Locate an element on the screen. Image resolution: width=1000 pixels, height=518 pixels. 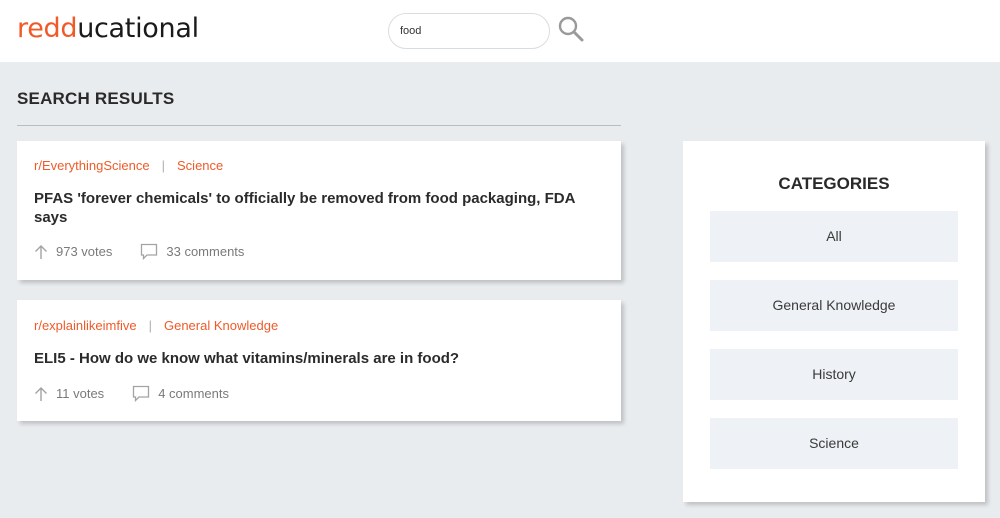
category-link: General Knowledge is located at coordinates (221, 325).